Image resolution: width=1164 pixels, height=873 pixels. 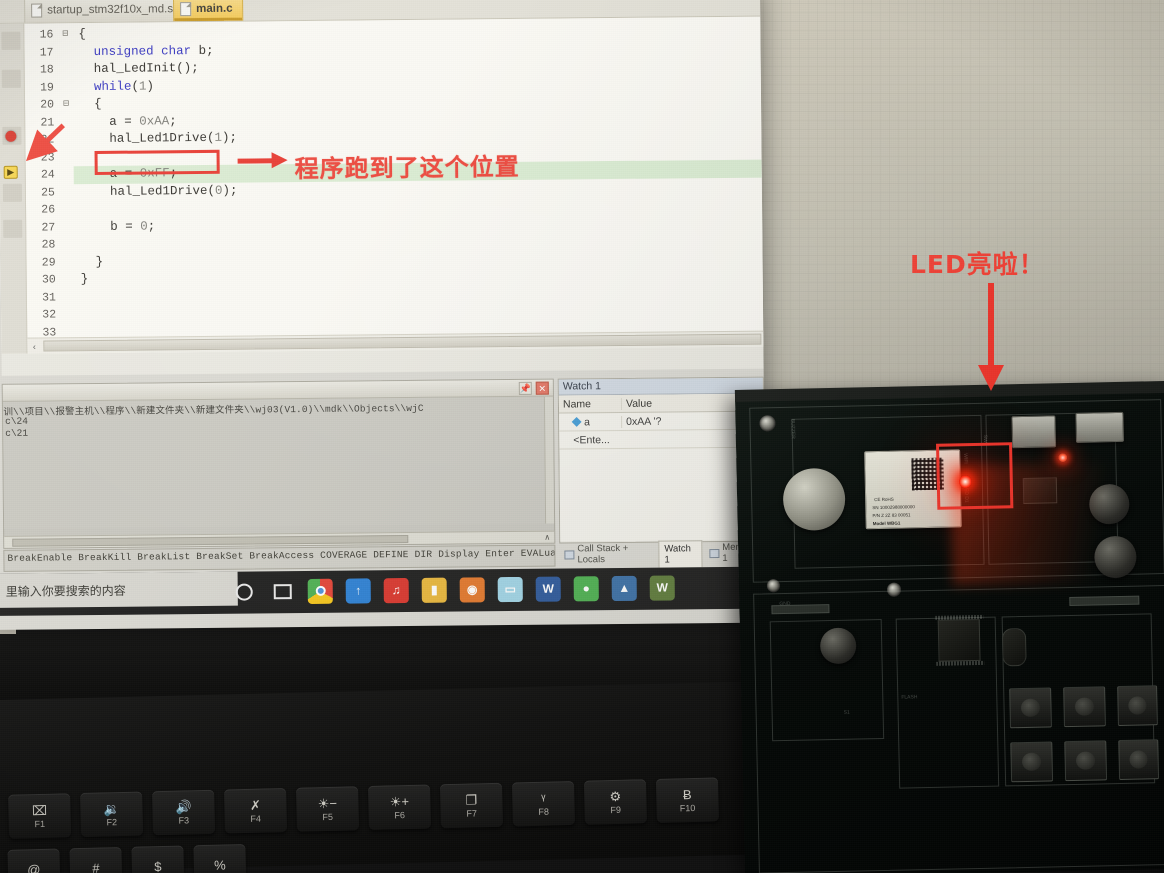 I want to click on key-label: F5, so click(x=328, y=816).